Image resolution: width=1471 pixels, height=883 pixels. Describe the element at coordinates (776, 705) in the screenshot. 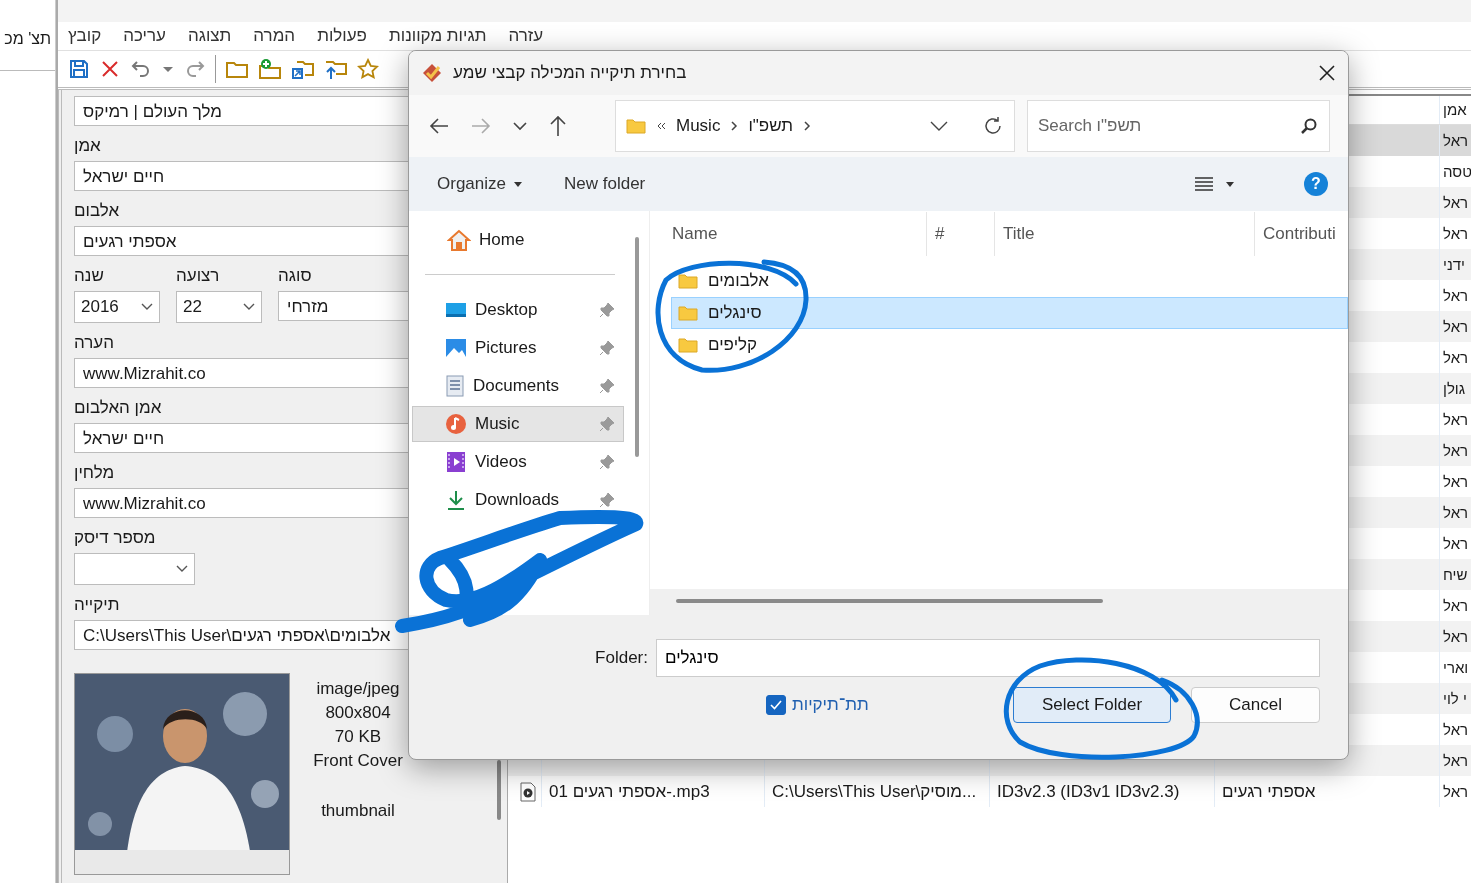

I see `checkmark-icon` at that location.